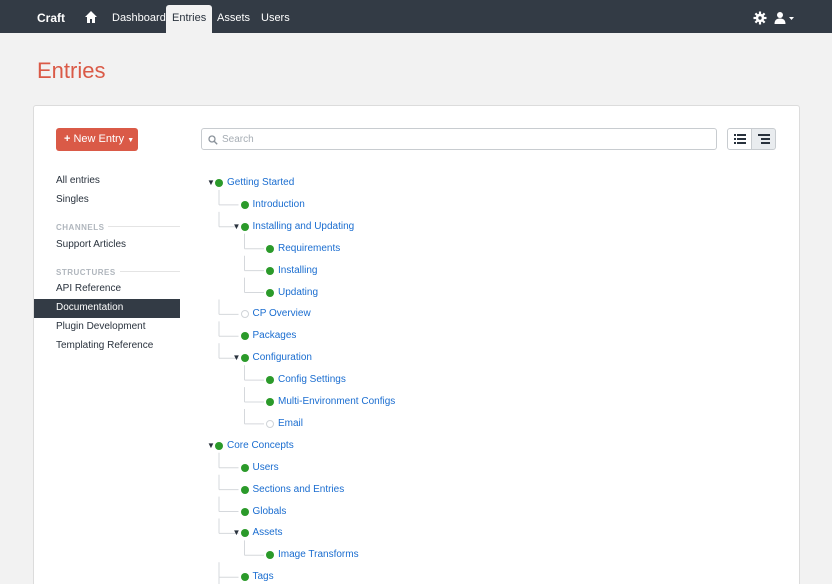  I want to click on nav-dashboard: Dashboard, so click(139, 19).